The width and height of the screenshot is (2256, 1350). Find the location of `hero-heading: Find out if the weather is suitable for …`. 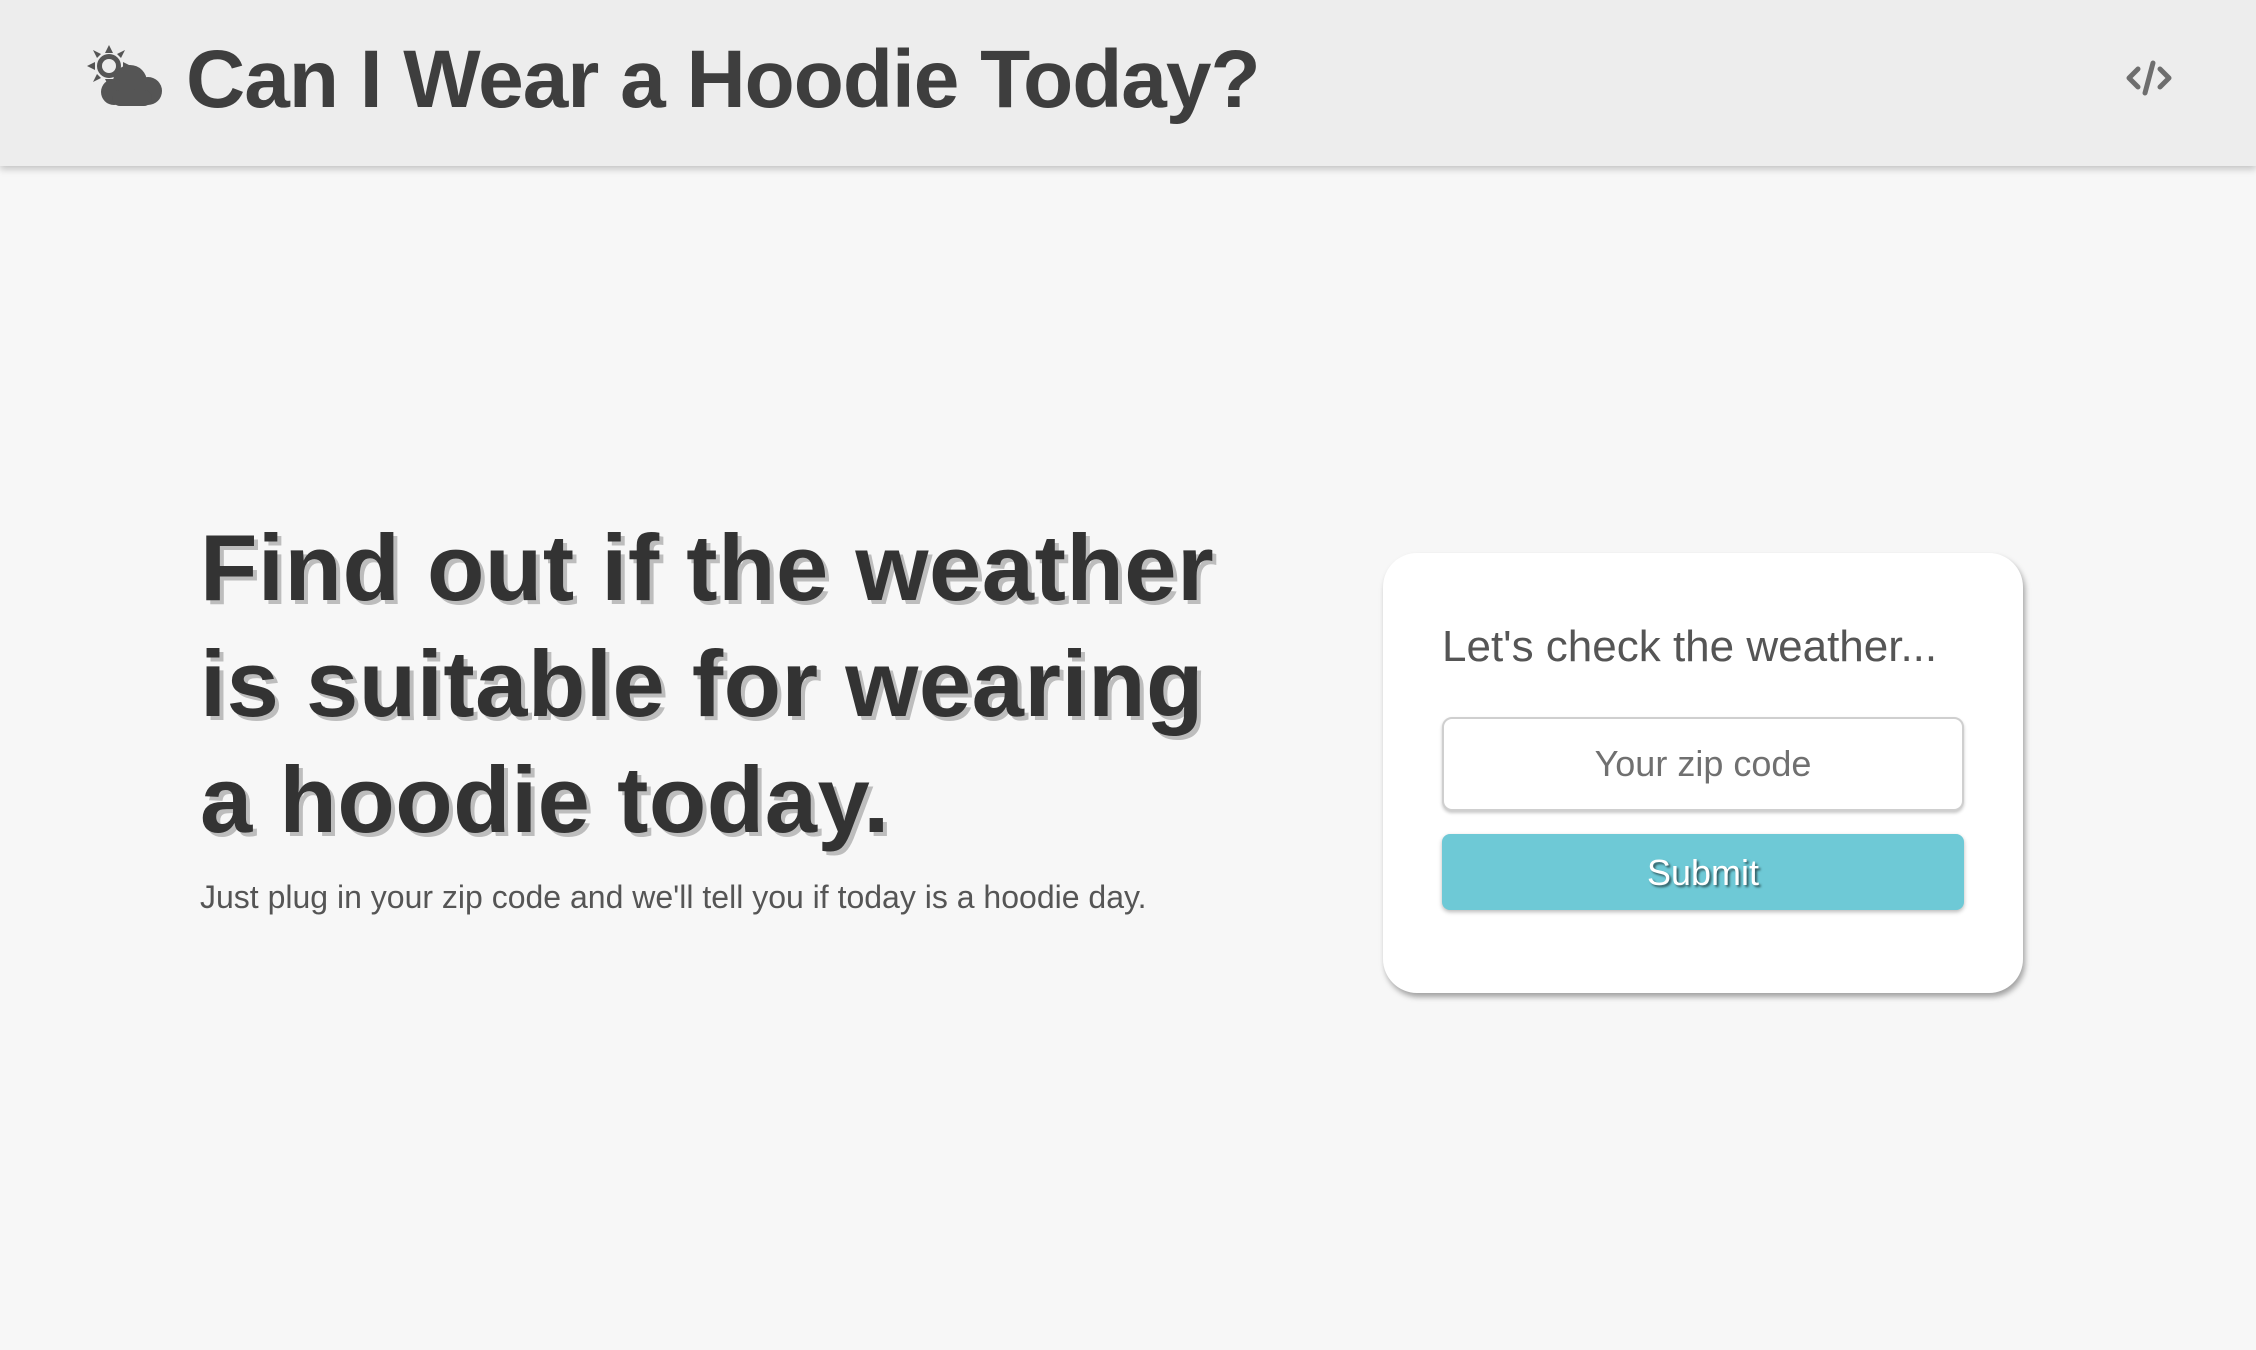

hero-heading: Find out if the weather is suitable for … is located at coordinates (707, 683).